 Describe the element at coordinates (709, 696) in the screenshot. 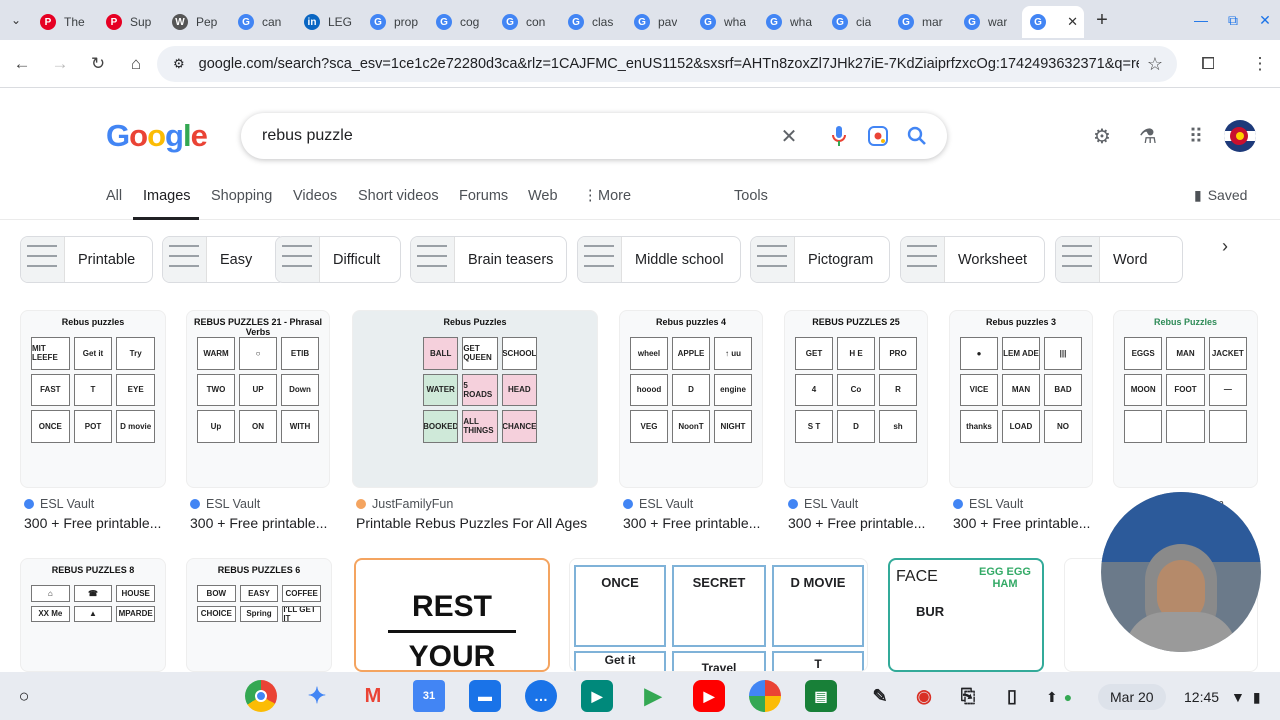

I see `youtube-icon: ▶` at that location.